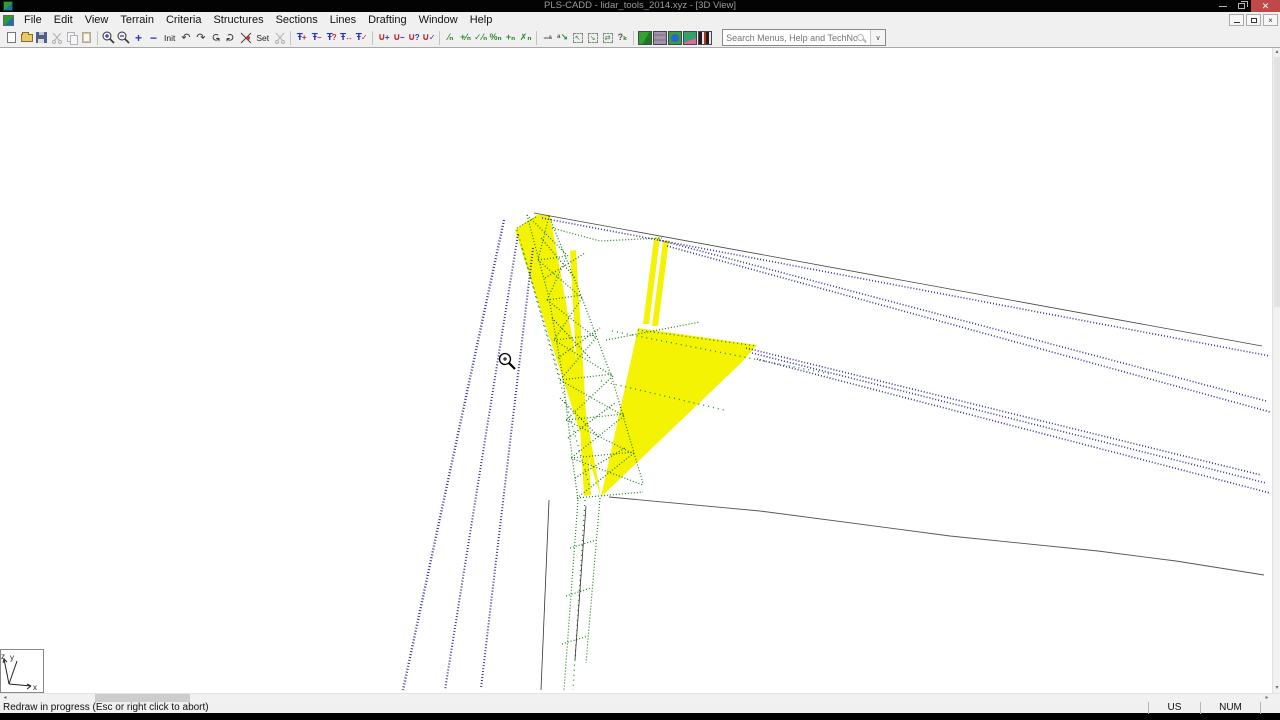 The width and height of the screenshot is (1280, 720). What do you see at coordinates (878, 37) in the screenshot?
I see `search-dropdown-button: ∨` at bounding box center [878, 37].